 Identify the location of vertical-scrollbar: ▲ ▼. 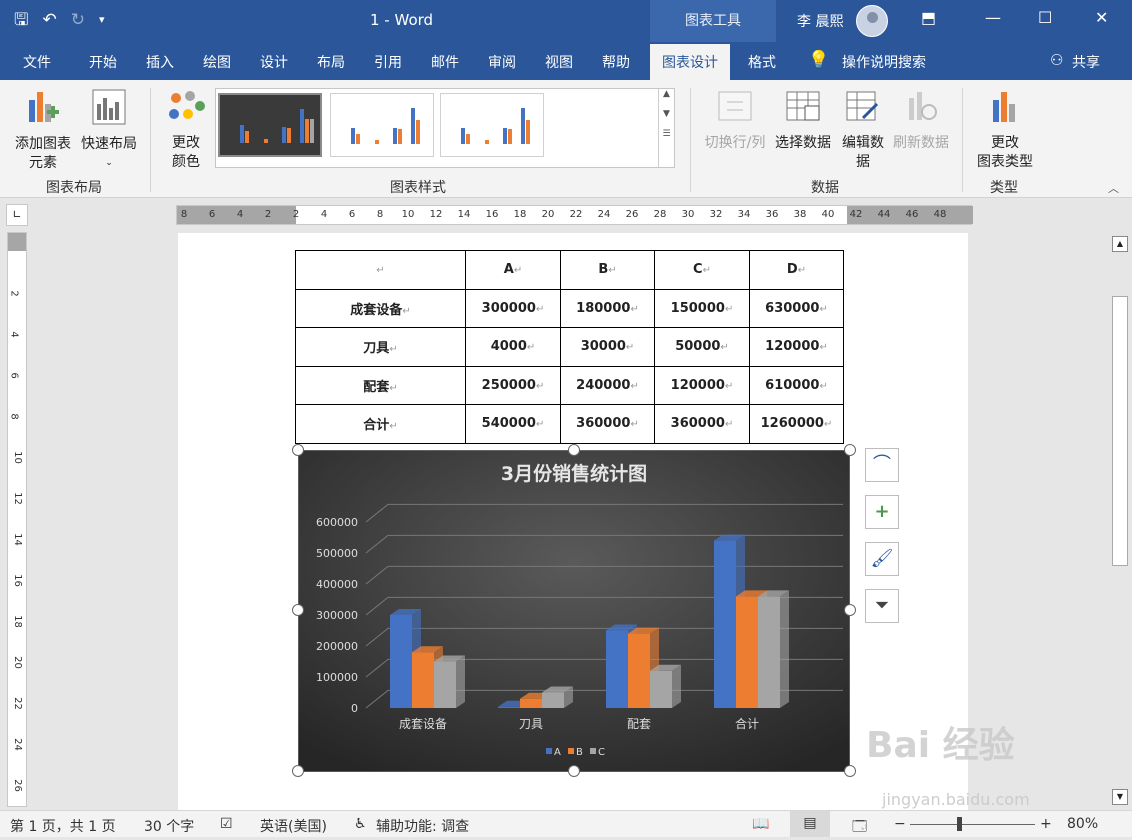
(1120, 521).